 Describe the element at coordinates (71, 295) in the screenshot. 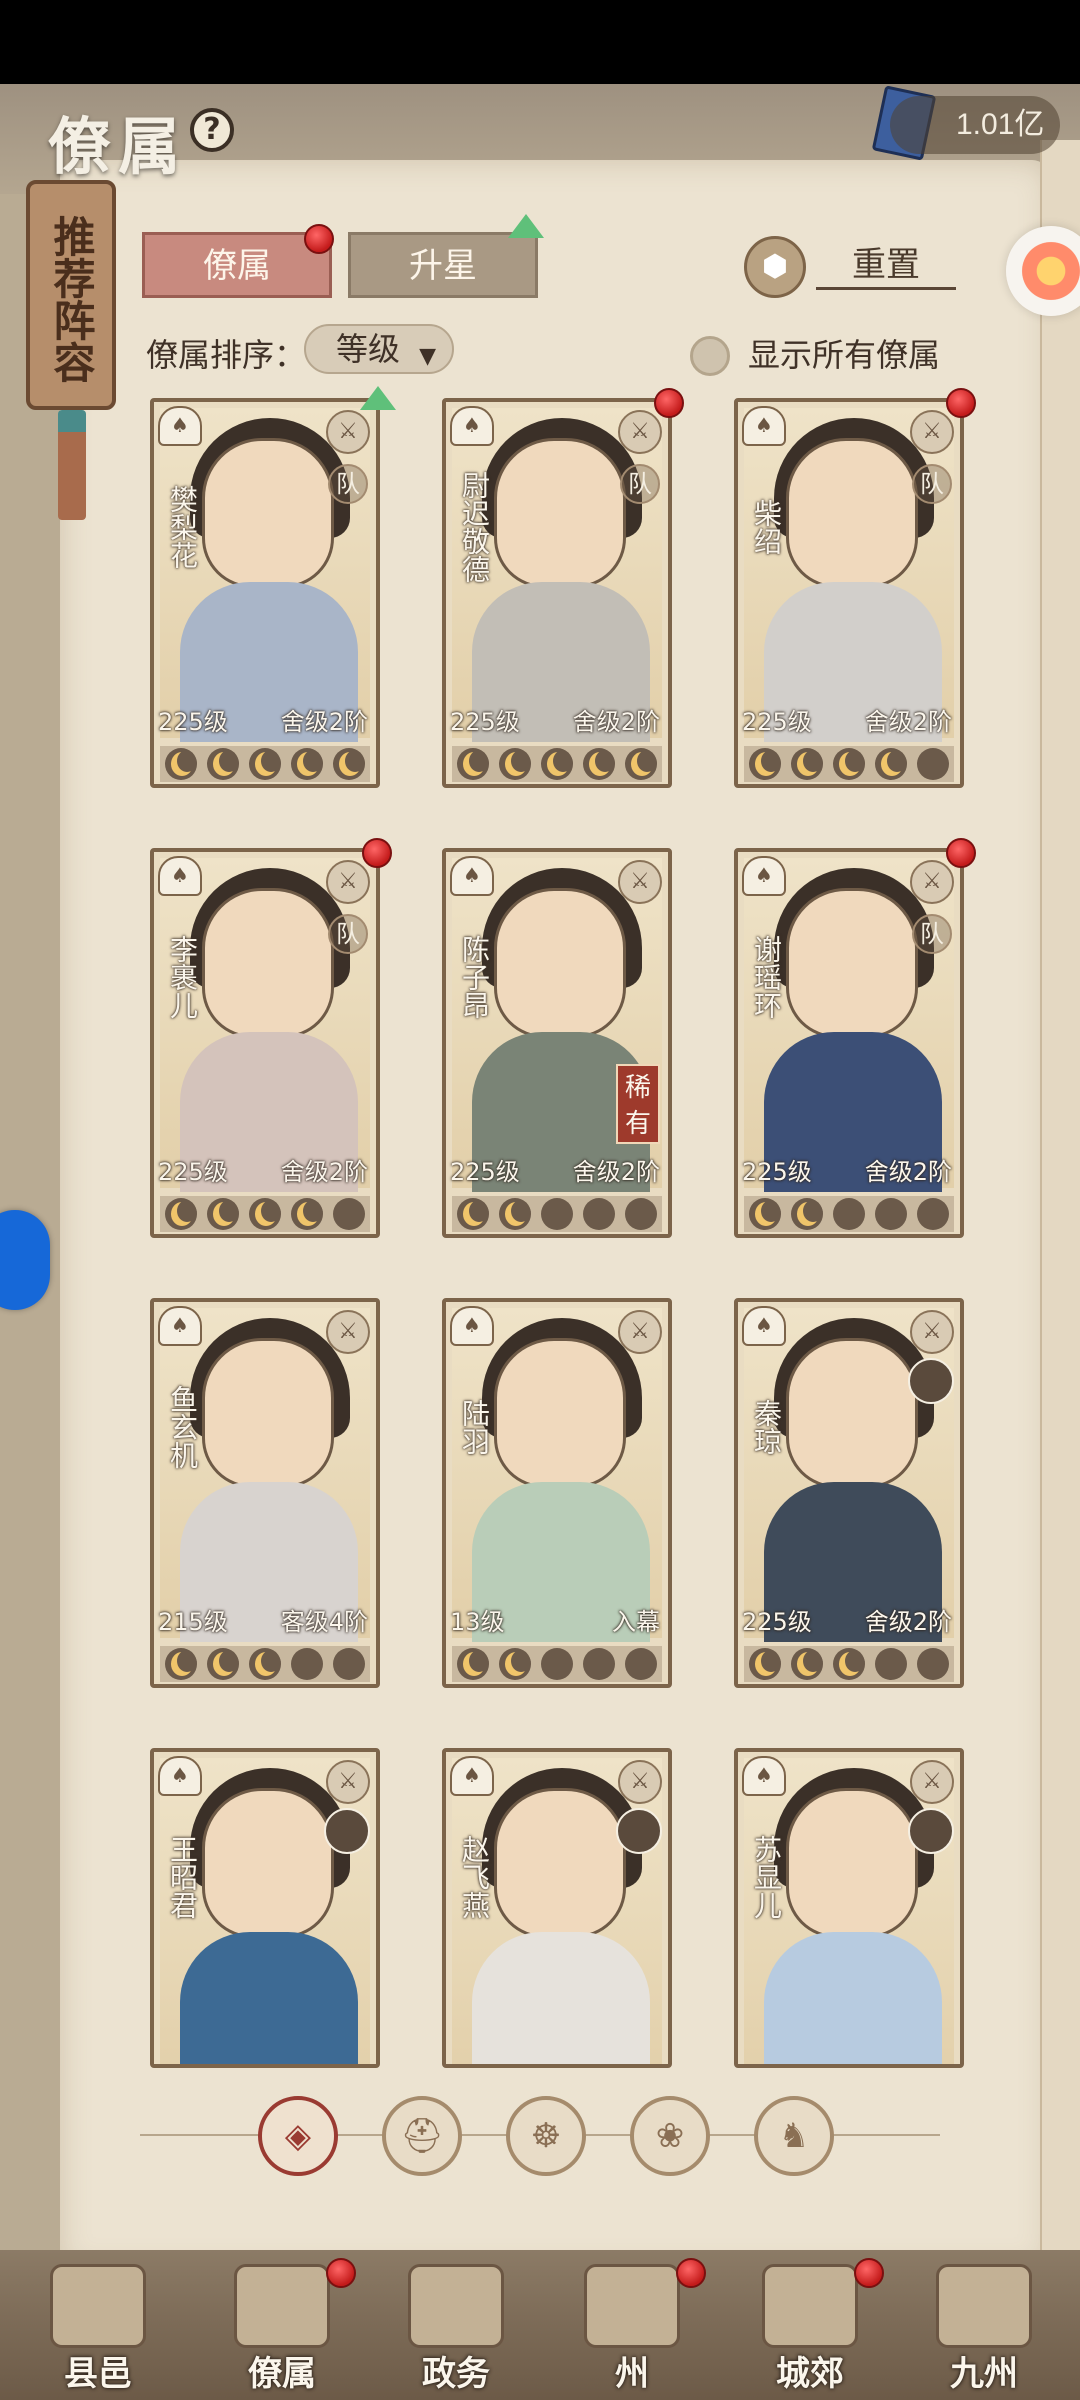

I see `recommend-lineup-button: 推荐阵容` at that location.